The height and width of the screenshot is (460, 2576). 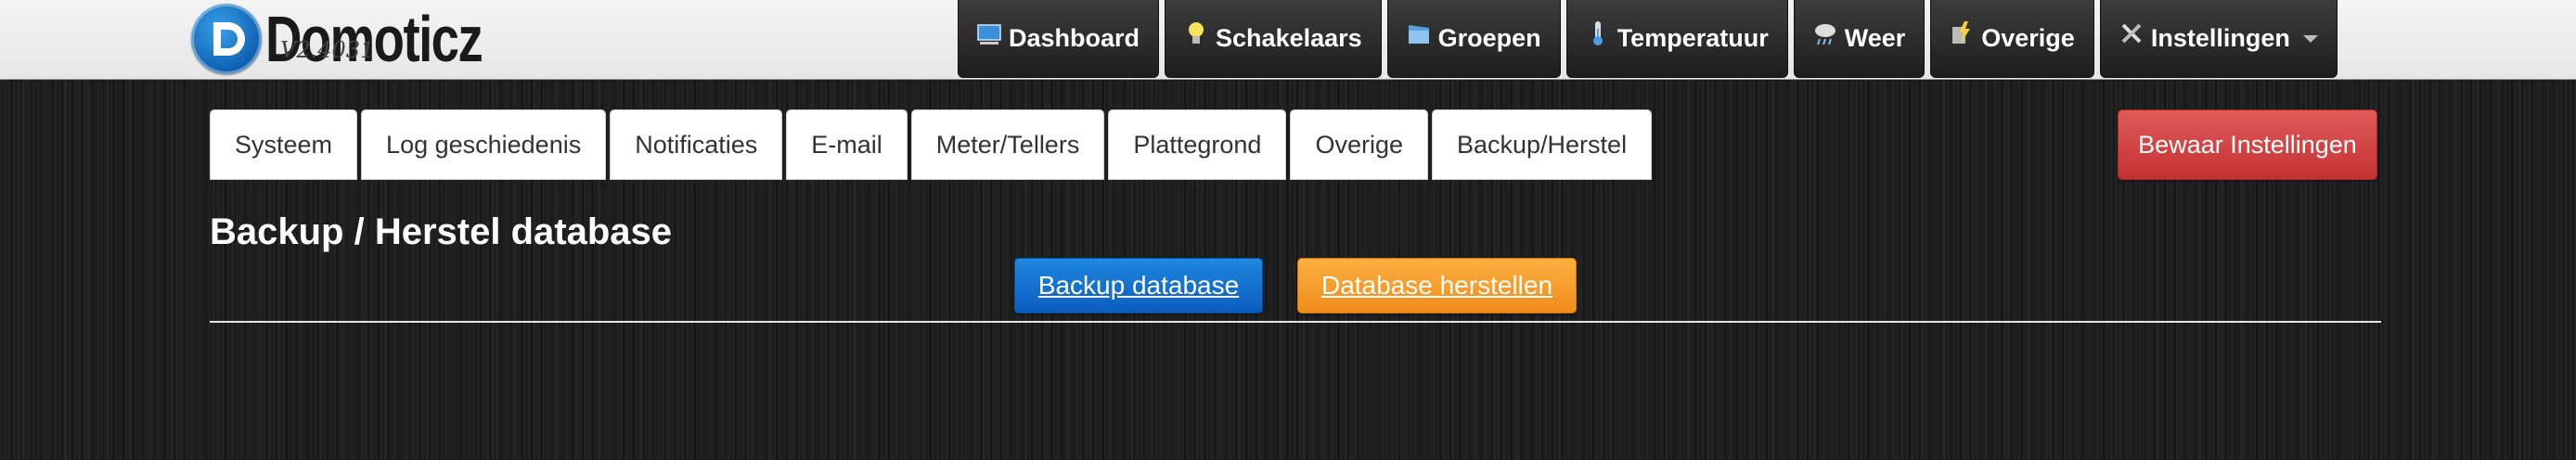 What do you see at coordinates (1489, 38) in the screenshot?
I see `nav-label: Groepen` at bounding box center [1489, 38].